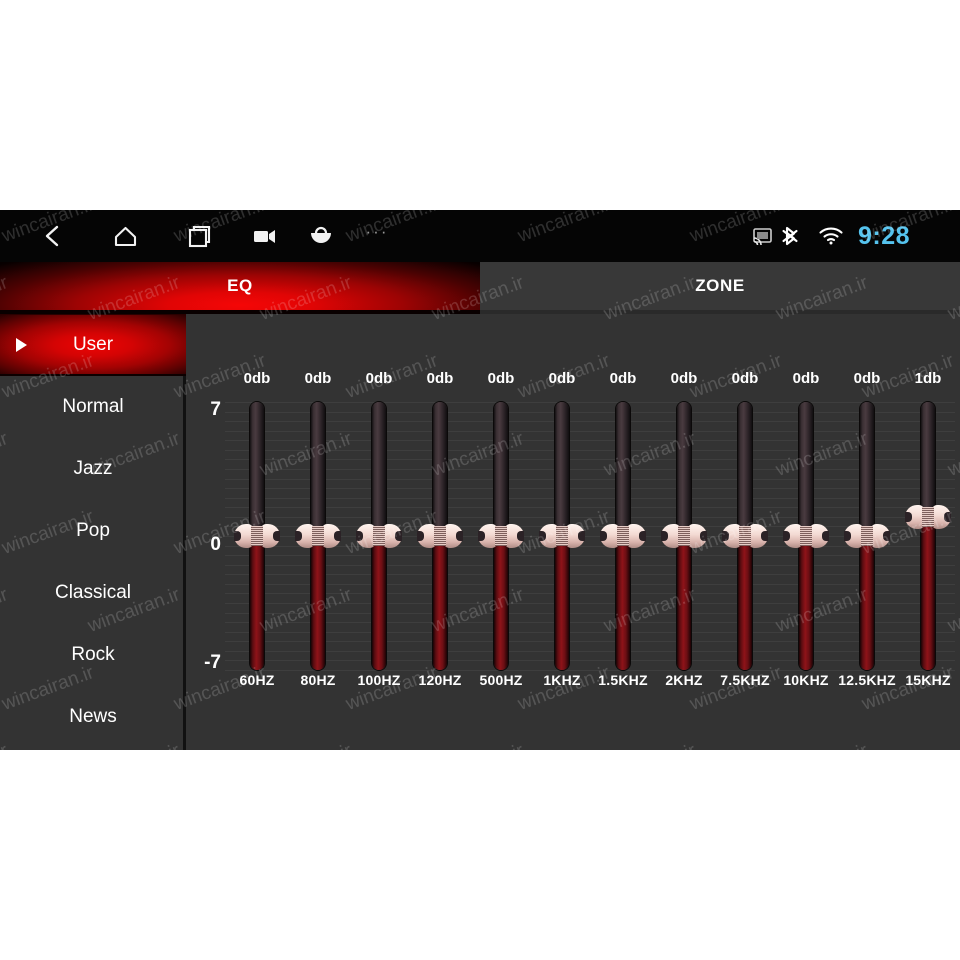 The image size is (960, 960). What do you see at coordinates (93, 469) in the screenshot?
I see `sidebar-item-jazz: Jazz` at bounding box center [93, 469].